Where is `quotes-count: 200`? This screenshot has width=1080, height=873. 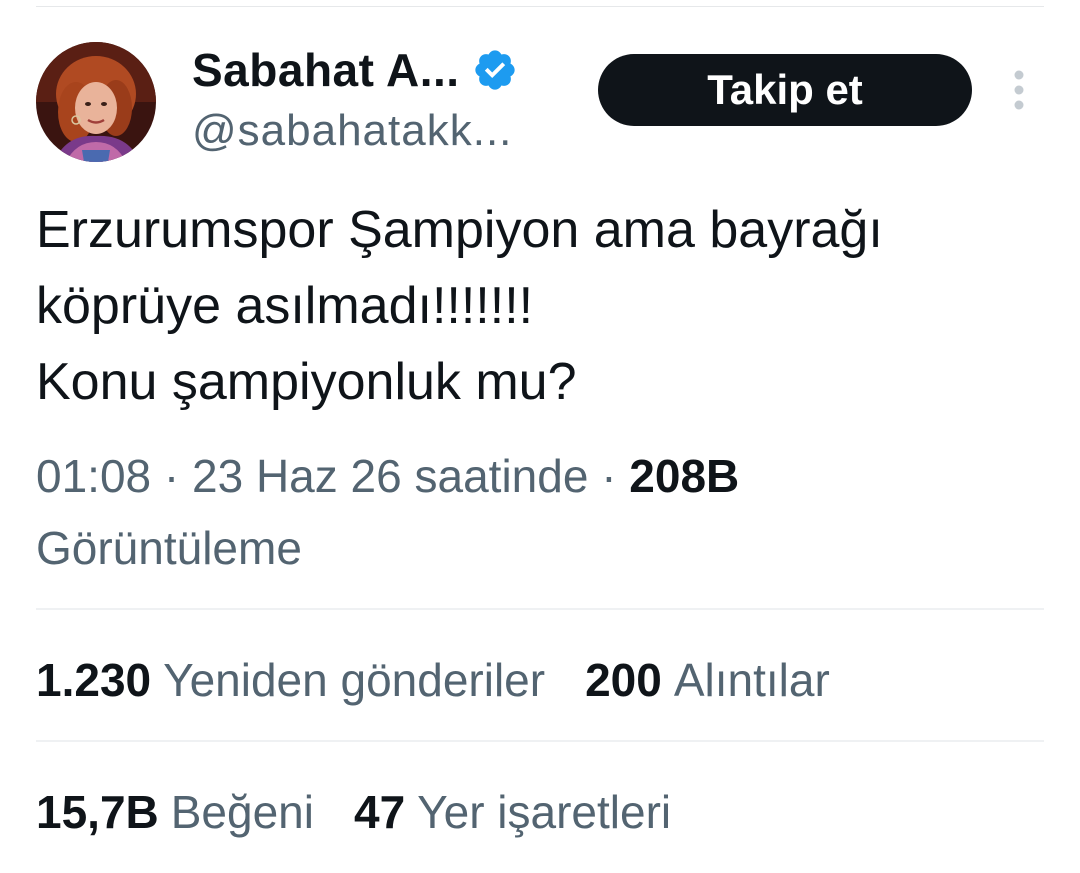 quotes-count: 200 is located at coordinates (623, 680).